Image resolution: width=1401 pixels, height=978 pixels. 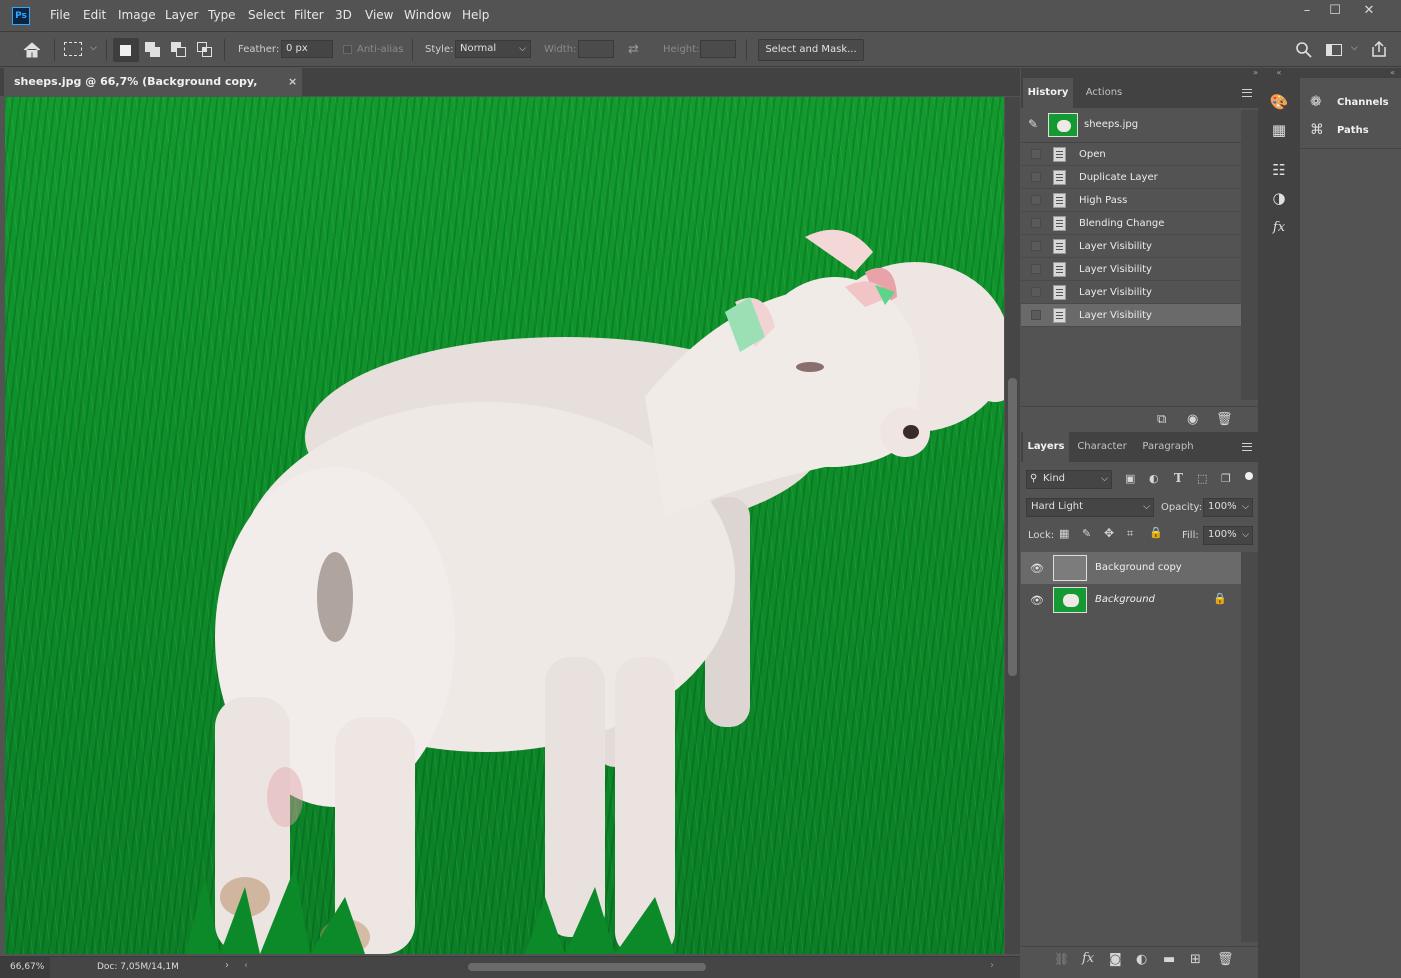 What do you see at coordinates (205, 50) in the screenshot?
I see `intersect-selection-icon` at bounding box center [205, 50].